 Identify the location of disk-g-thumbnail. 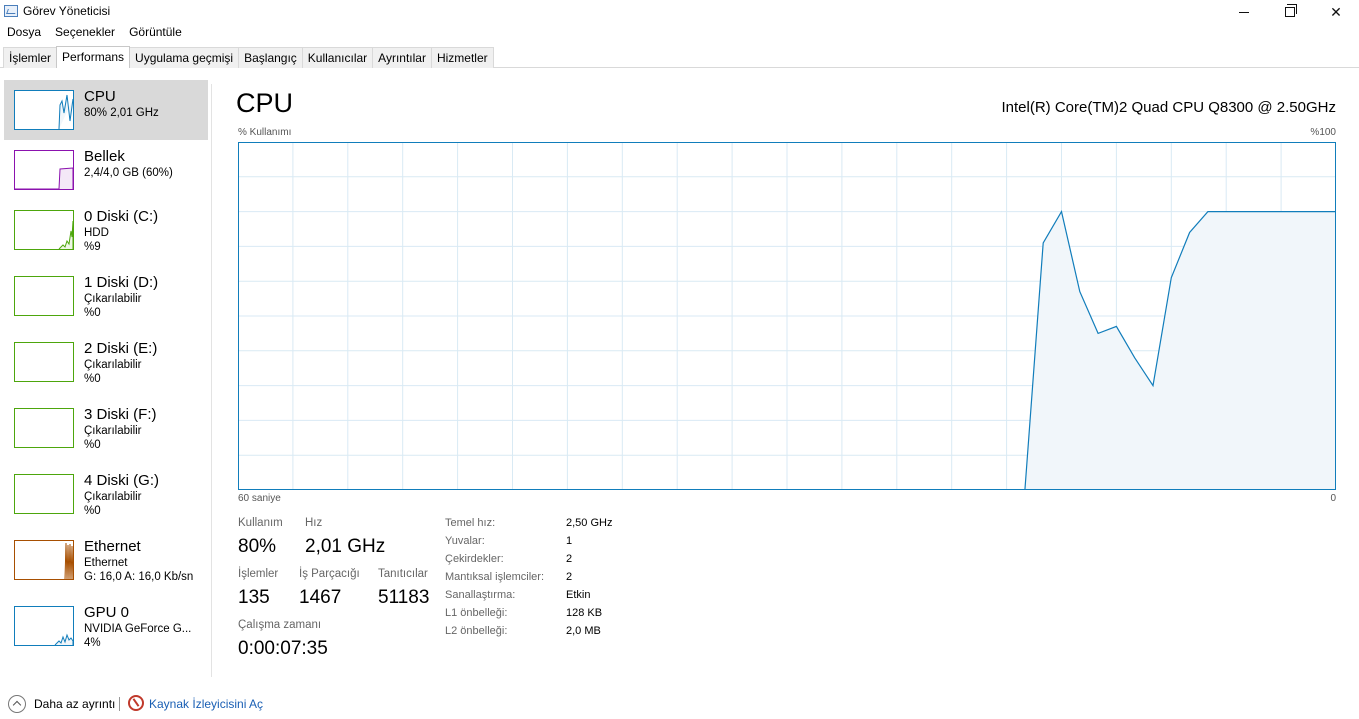
(44, 494).